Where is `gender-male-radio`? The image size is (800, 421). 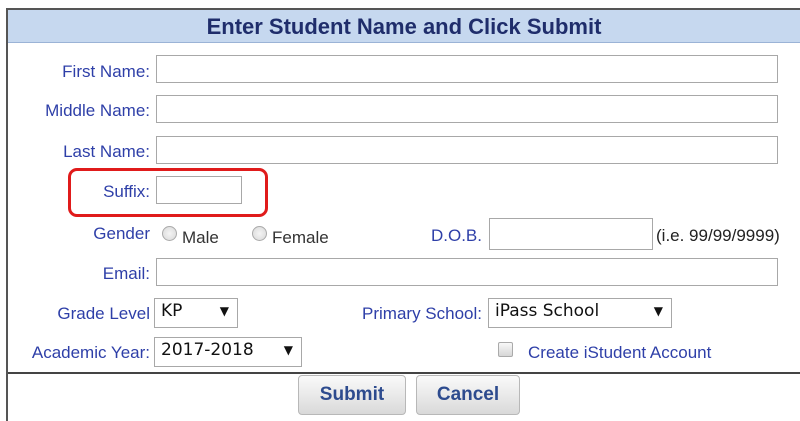 gender-male-radio is located at coordinates (169, 233).